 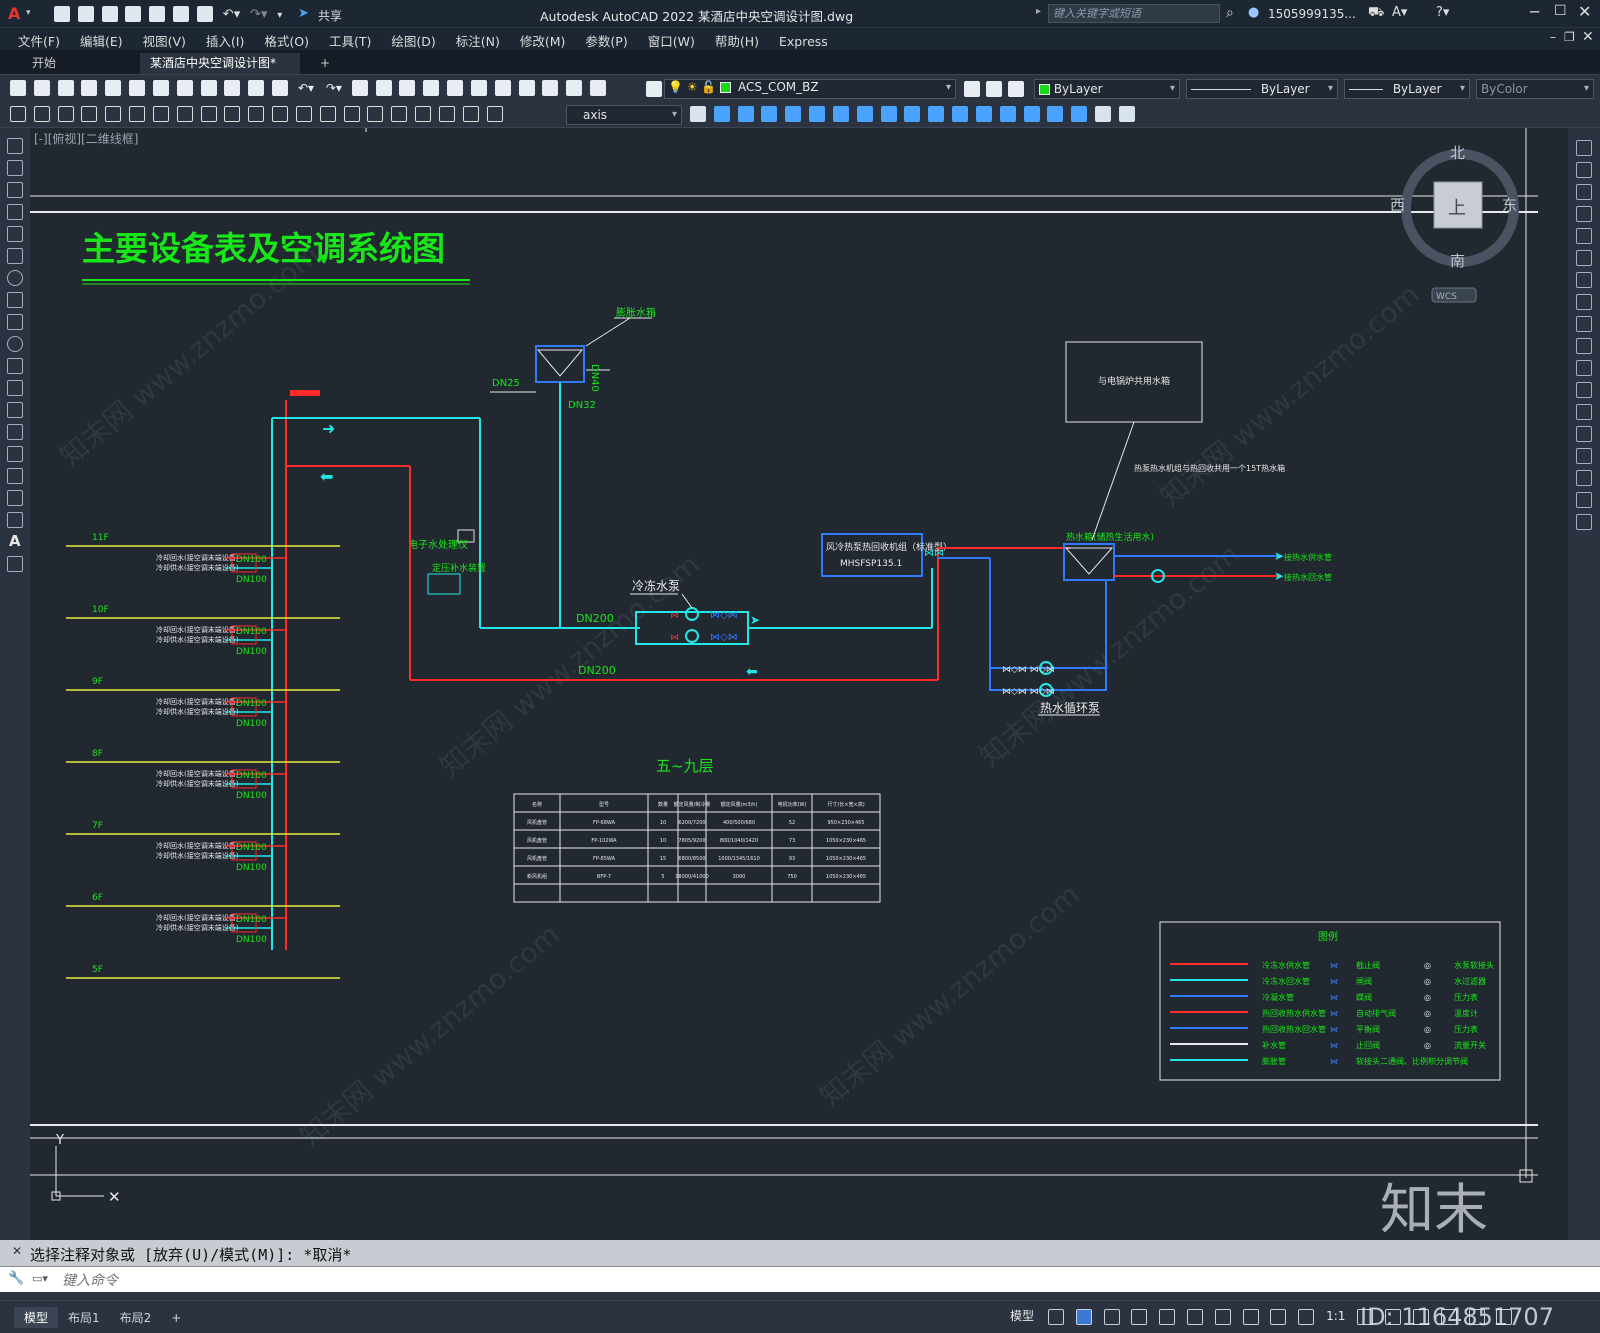 What do you see at coordinates (1079, 114) in the screenshot?
I see `explode-icon` at bounding box center [1079, 114].